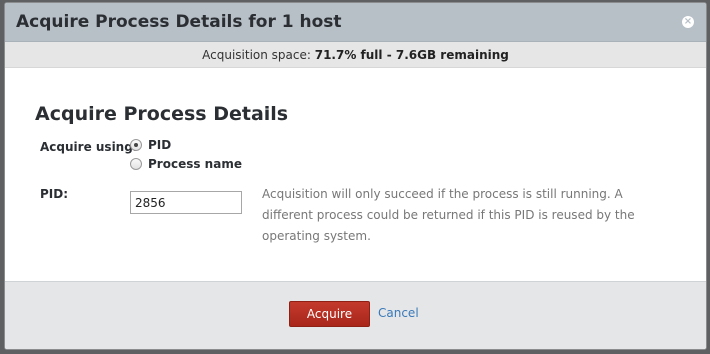 The width and height of the screenshot is (710, 354). I want to click on acquisition-space-label: Acquisition space:, so click(258, 55).